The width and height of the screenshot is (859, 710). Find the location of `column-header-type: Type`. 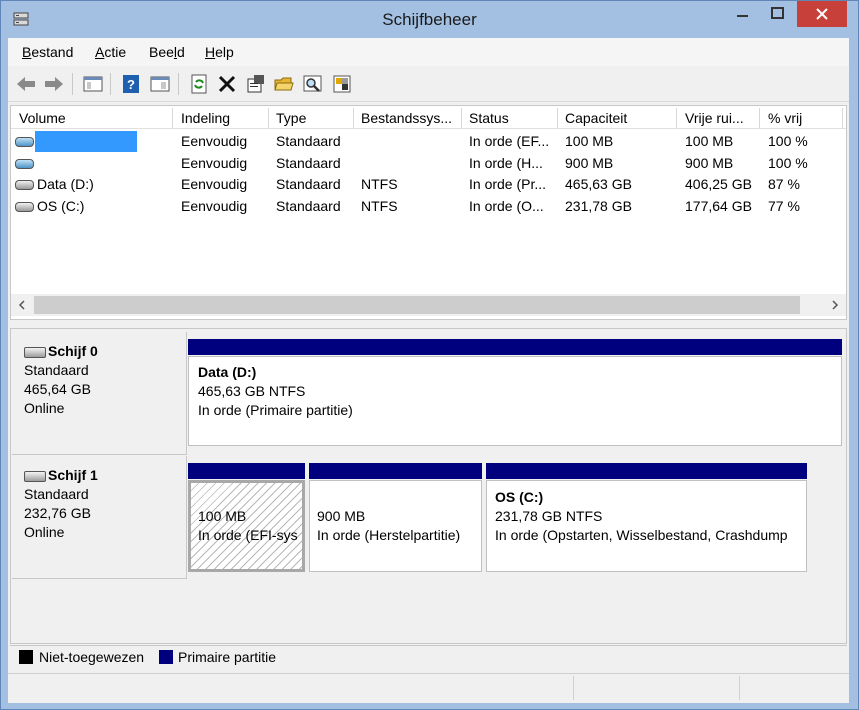

column-header-type: Type is located at coordinates (313, 118).